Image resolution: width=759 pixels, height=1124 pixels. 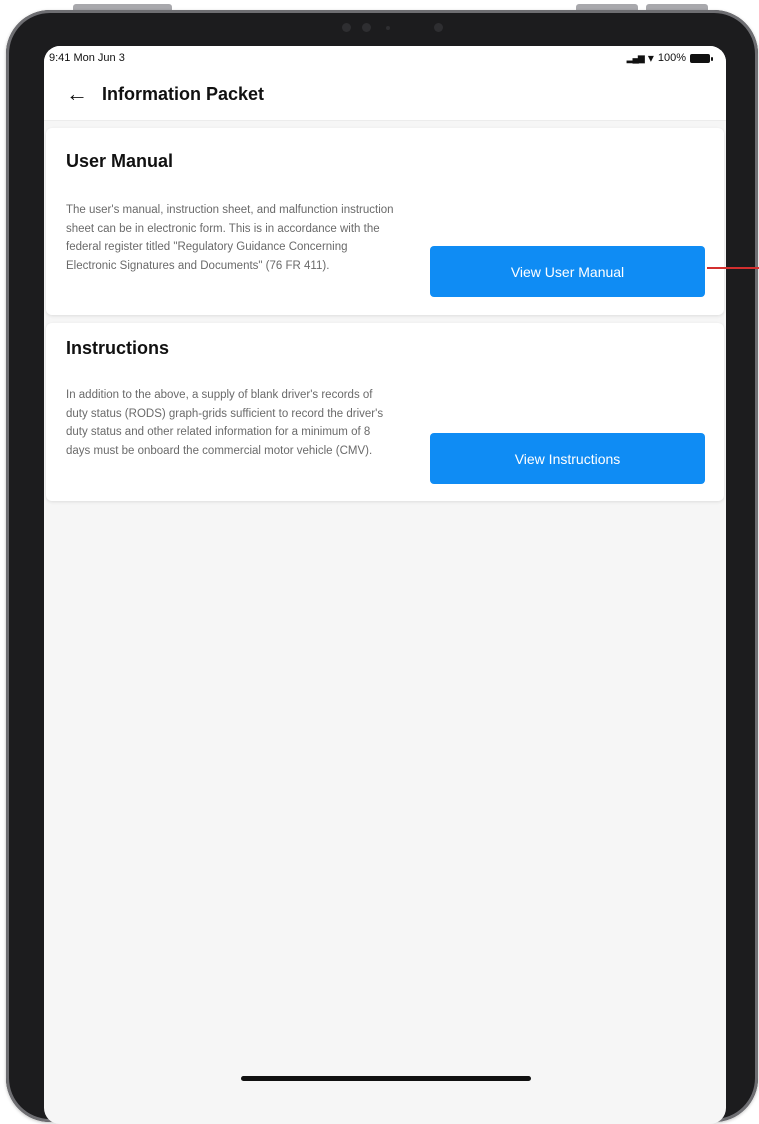 I want to click on back-arrow-icon: ←, so click(x=77, y=94).